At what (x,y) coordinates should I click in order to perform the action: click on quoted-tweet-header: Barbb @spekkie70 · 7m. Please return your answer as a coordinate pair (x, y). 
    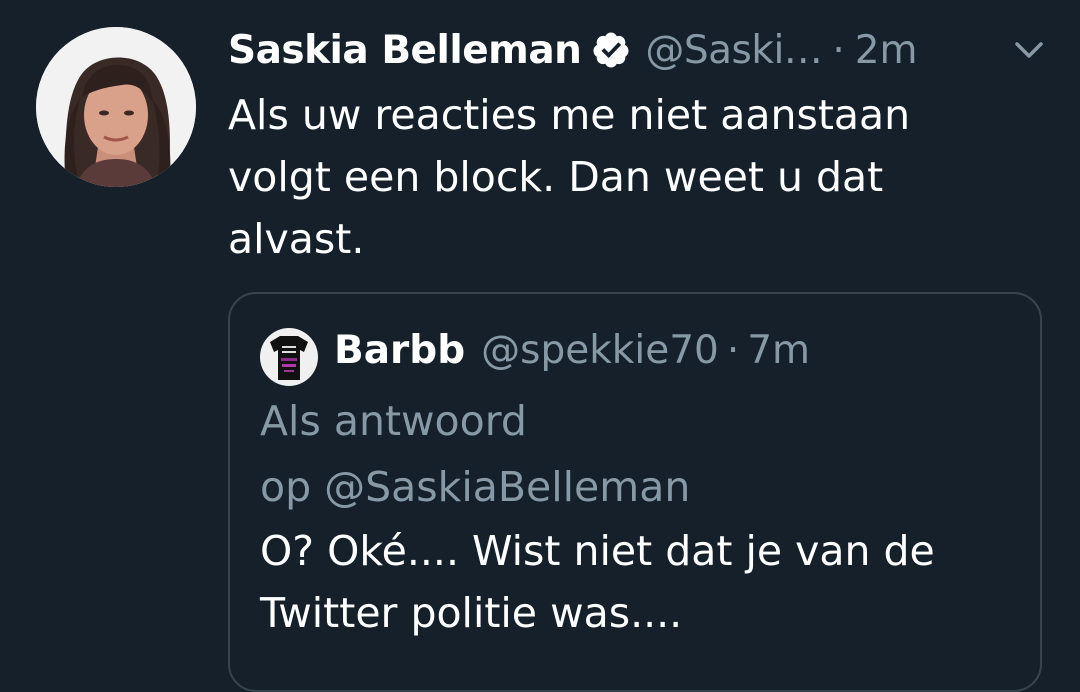
    Looking at the image, I should click on (572, 350).